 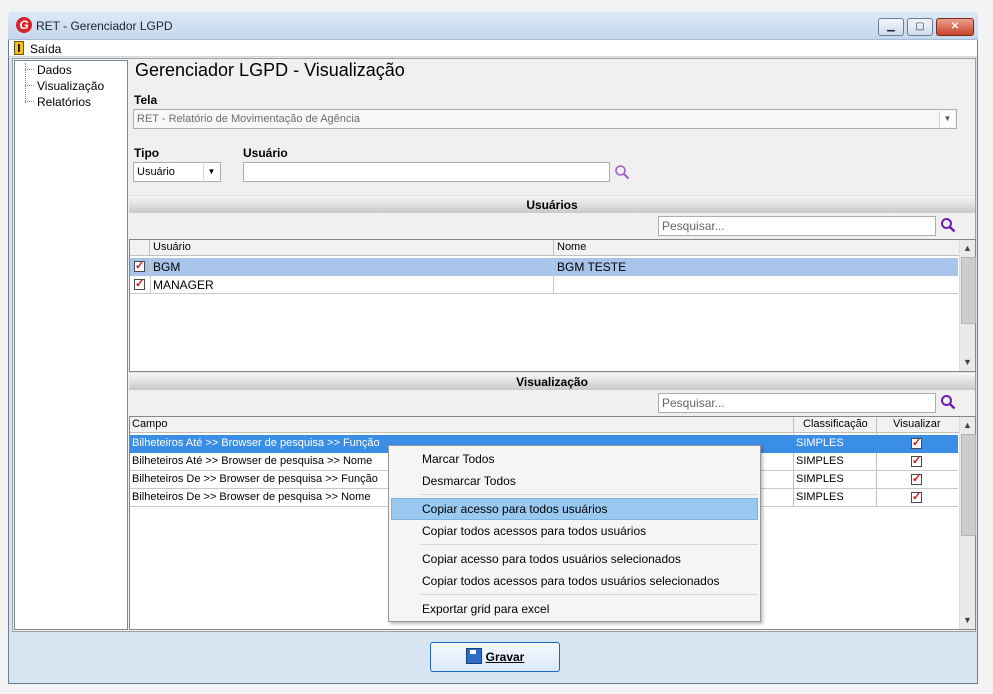 I want to click on page-title: Gerenciador LGPD - Visualização, so click(x=270, y=70).